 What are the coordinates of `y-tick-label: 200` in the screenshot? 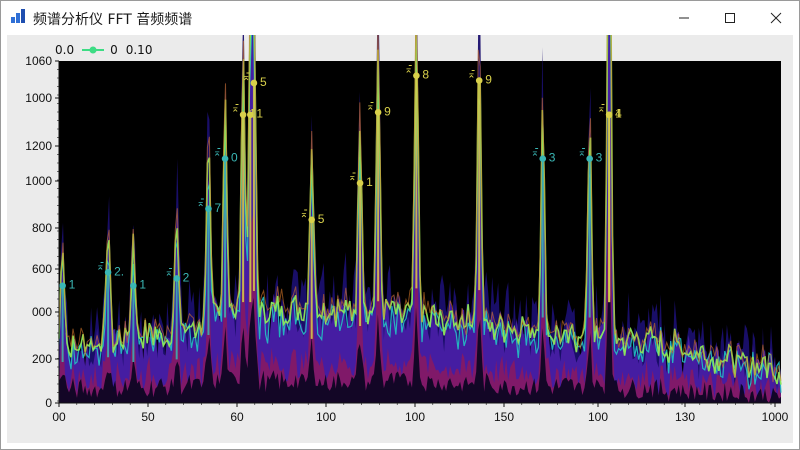 It's located at (42, 359).